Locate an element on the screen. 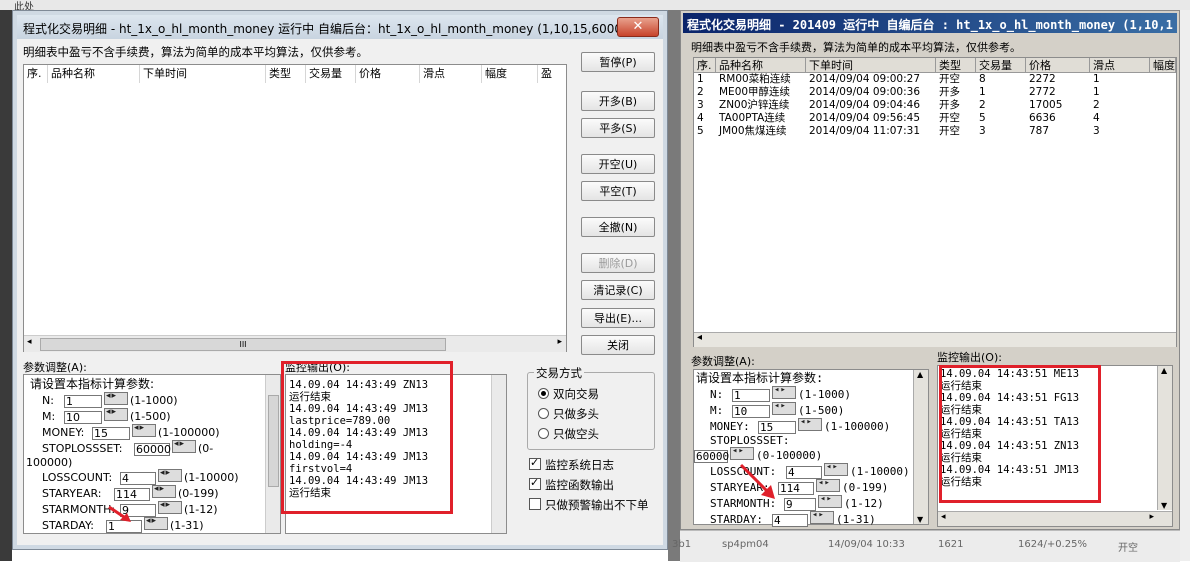  horizontal-scrollbar: ◂ III ▸ is located at coordinates (295, 343).